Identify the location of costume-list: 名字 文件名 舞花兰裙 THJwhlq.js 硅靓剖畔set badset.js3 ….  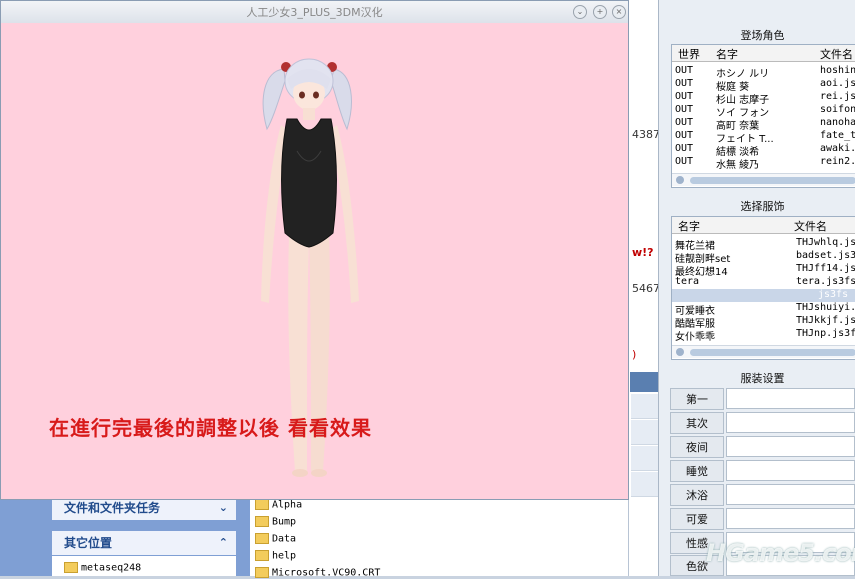
(763, 288).